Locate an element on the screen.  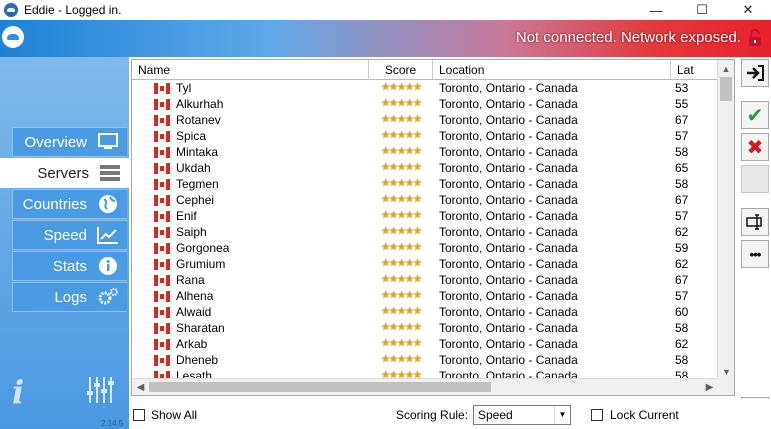
scoring-rule-value: Speed is located at coordinates (495, 415).